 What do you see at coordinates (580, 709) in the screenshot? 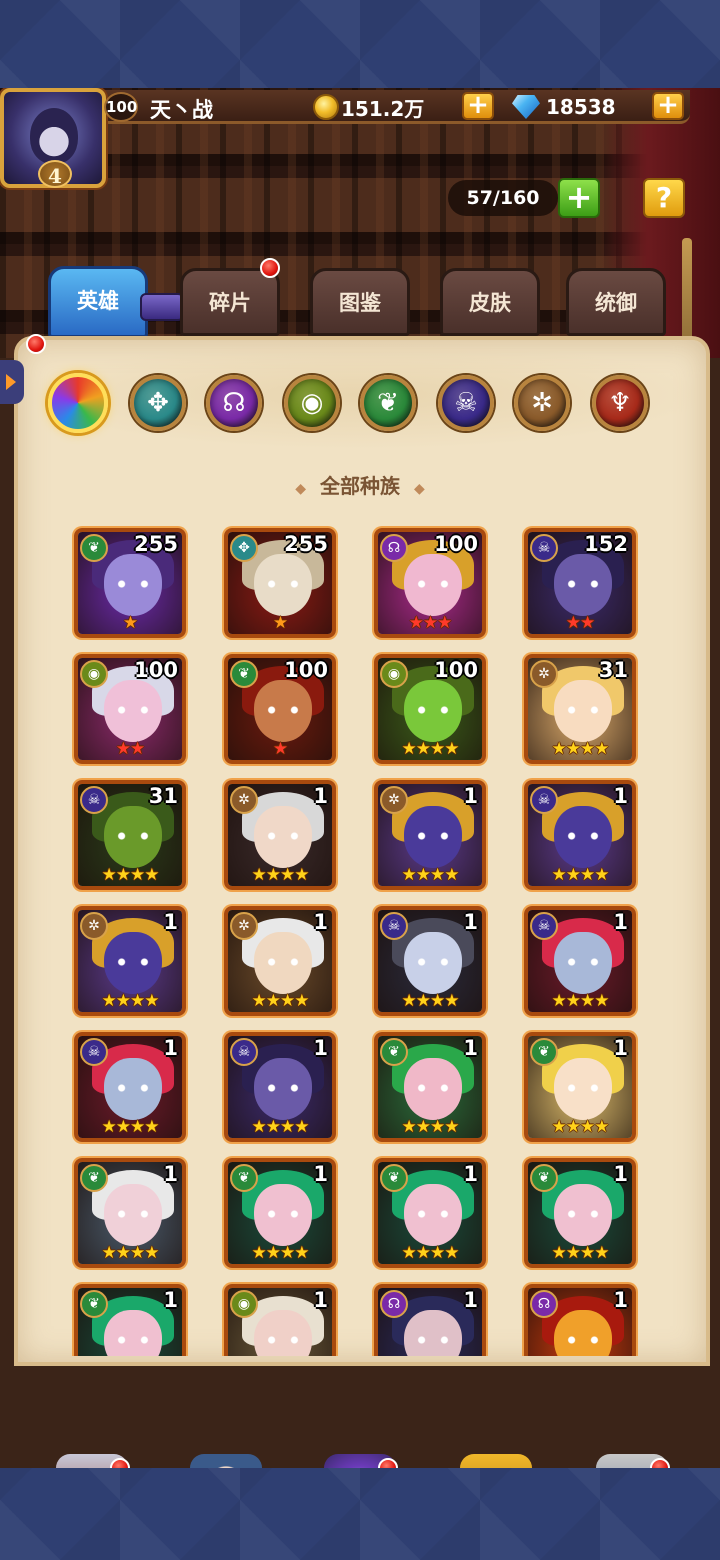
I see `hero-card: ✲ 31 ★★★★` at bounding box center [580, 709].